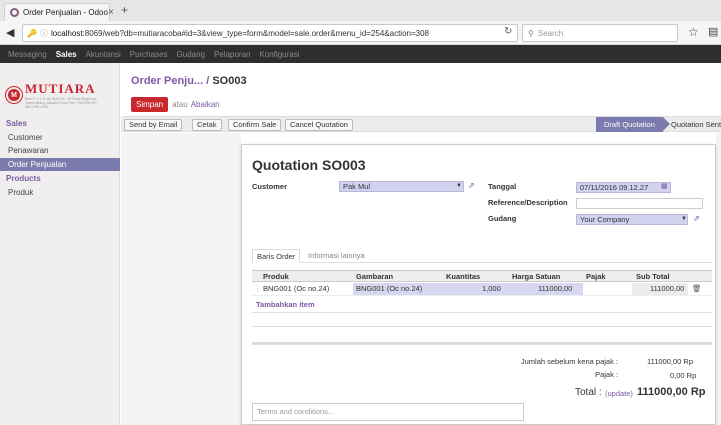 The width and height of the screenshot is (721, 425). I want to click on breadcrumb: Order Penju... / SO003, so click(189, 81).